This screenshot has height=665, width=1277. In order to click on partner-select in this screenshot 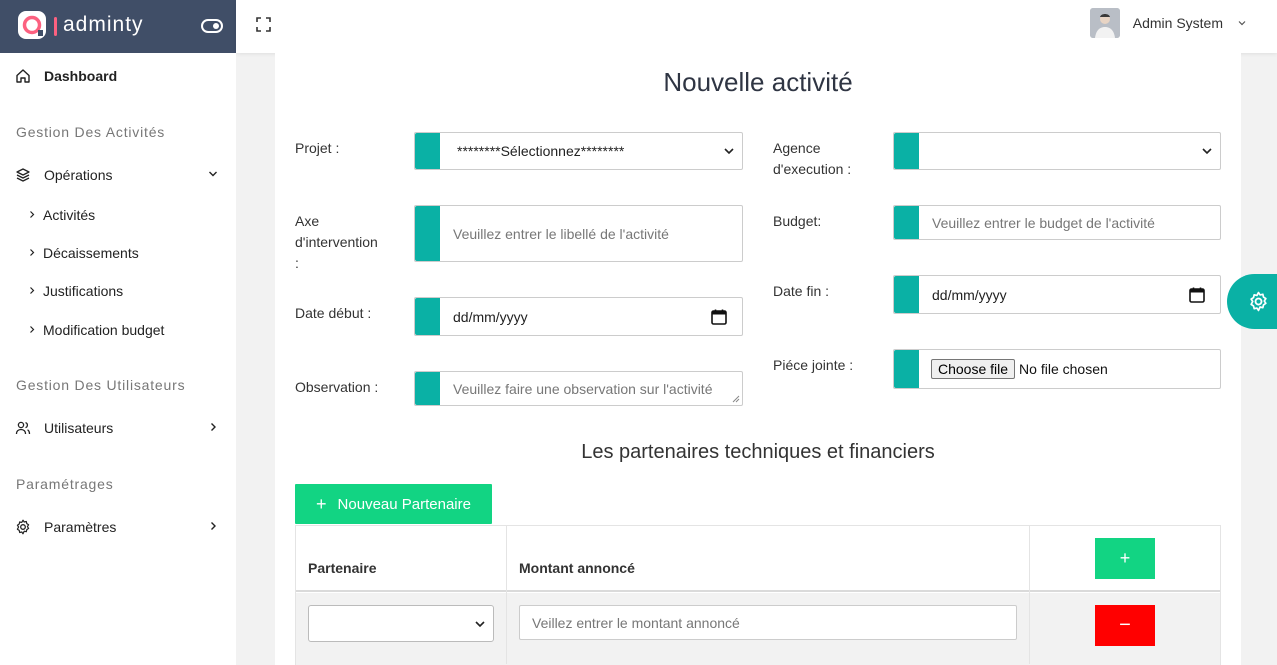, I will do `click(401, 623)`.